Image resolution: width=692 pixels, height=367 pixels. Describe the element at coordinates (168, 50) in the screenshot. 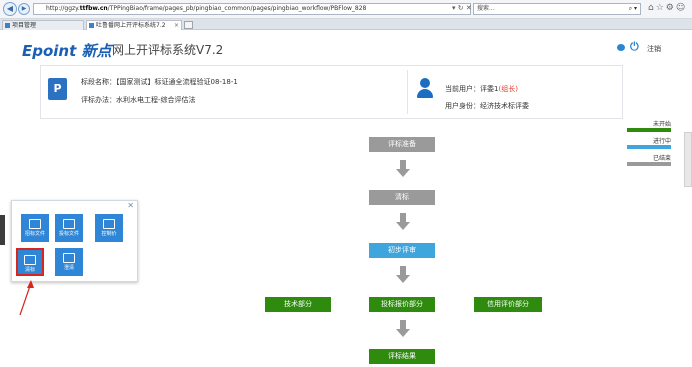

I see `app-title: 网上开评标系统V7.2` at that location.